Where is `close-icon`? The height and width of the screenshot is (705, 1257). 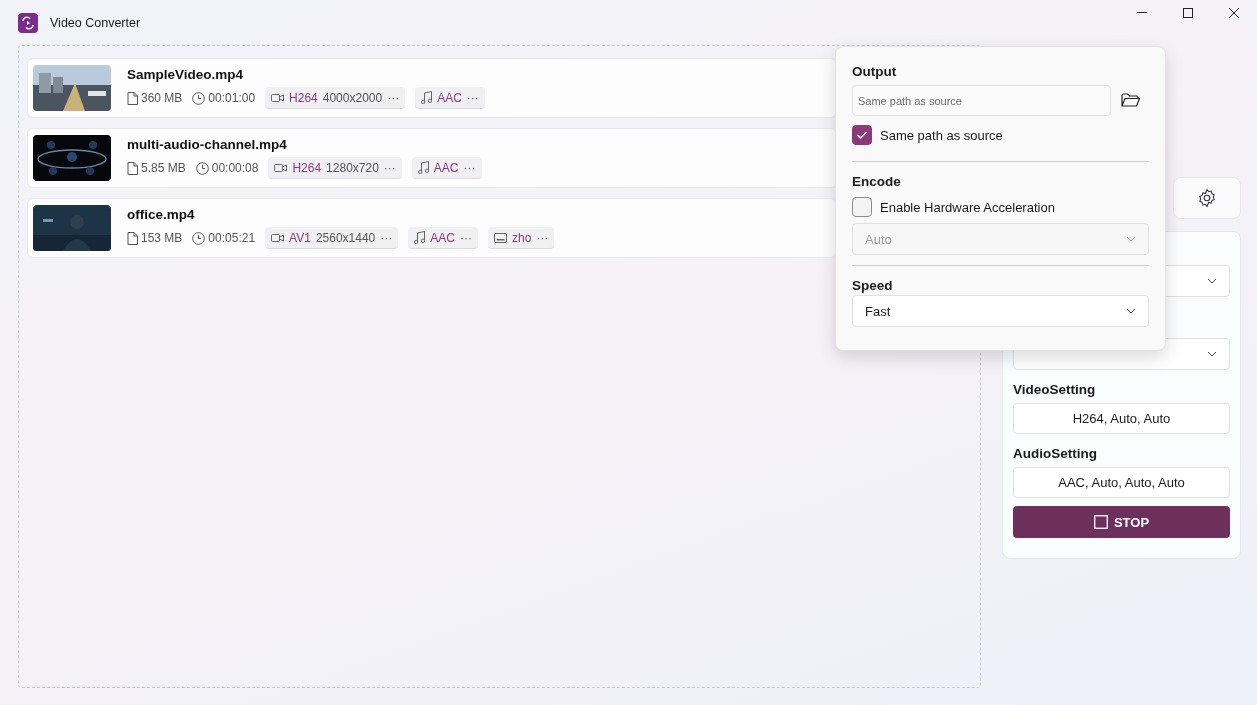 close-icon is located at coordinates (1234, 12).